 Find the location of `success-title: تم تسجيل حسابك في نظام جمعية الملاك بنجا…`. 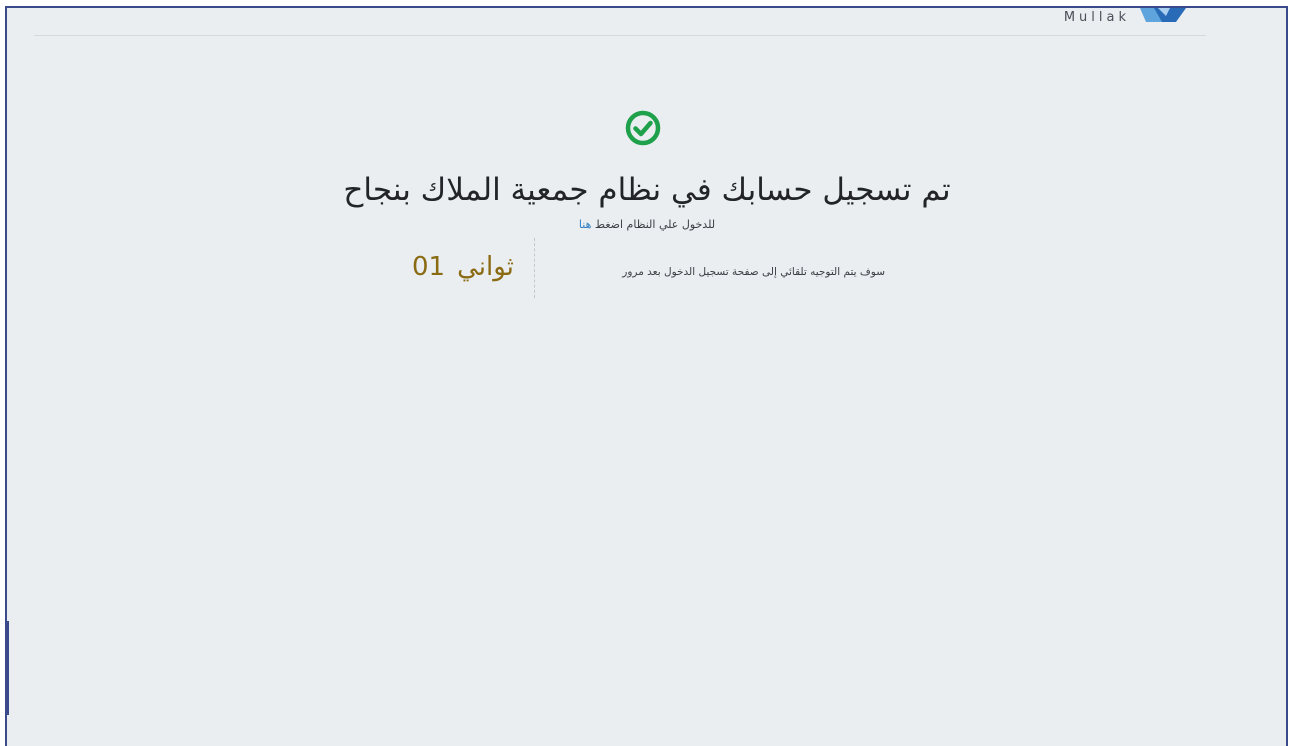

success-title: تم تسجيل حسابك في نظام جمعية الملاك بنجا… is located at coordinates (647, 190).